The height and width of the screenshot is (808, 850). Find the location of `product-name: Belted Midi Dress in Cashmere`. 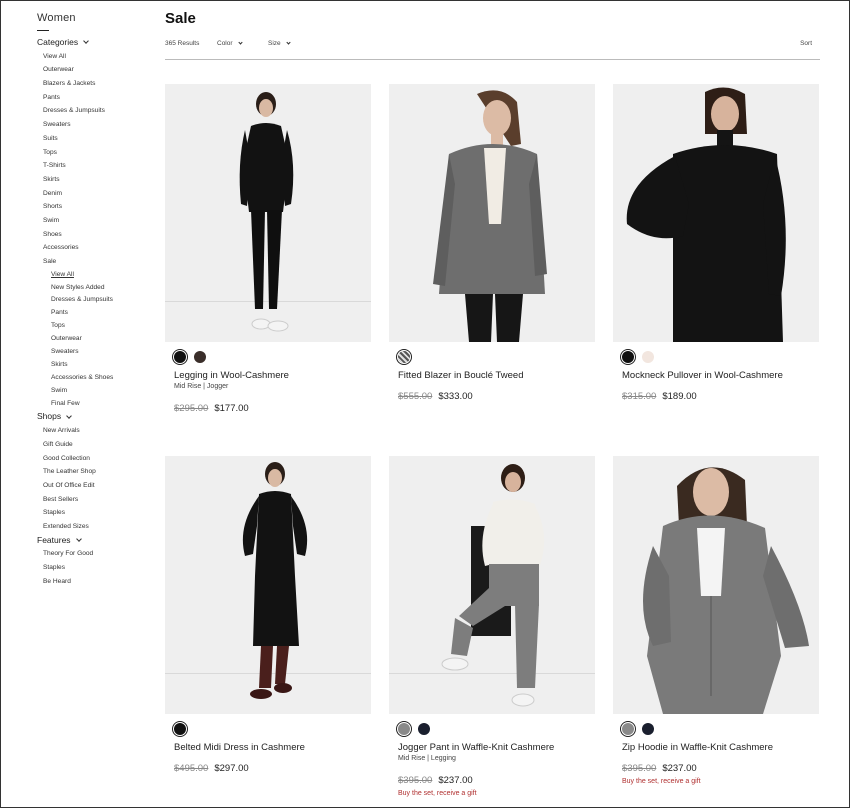

product-name: Belted Midi Dress in Cashmere is located at coordinates (239, 747).